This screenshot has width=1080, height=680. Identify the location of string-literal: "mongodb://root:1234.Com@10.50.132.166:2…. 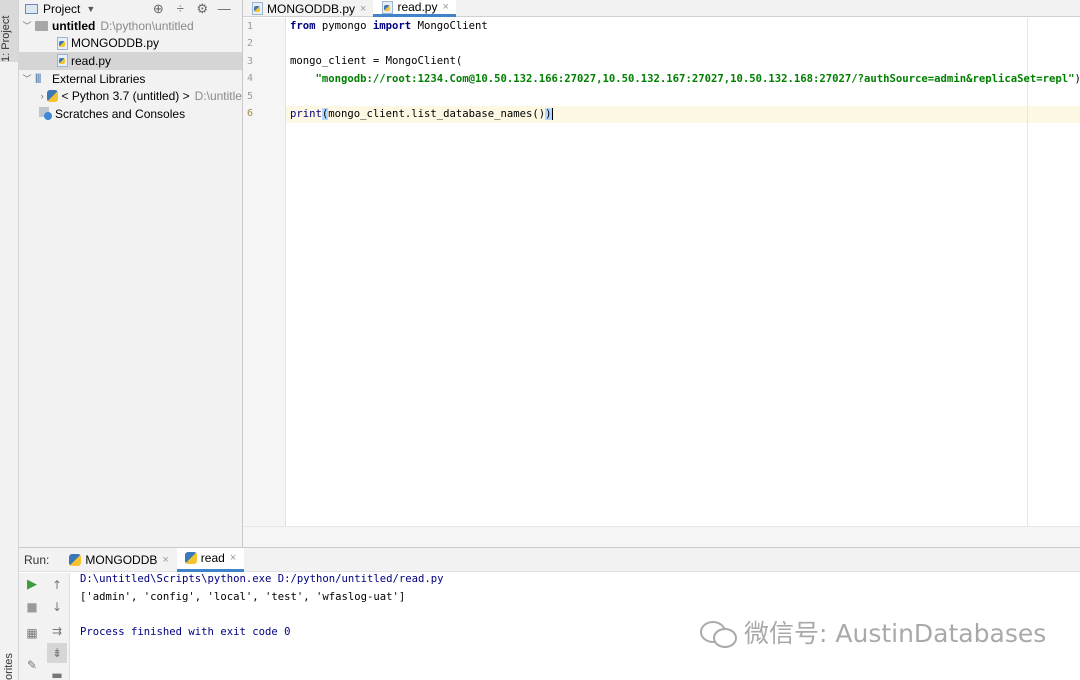
(695, 79).